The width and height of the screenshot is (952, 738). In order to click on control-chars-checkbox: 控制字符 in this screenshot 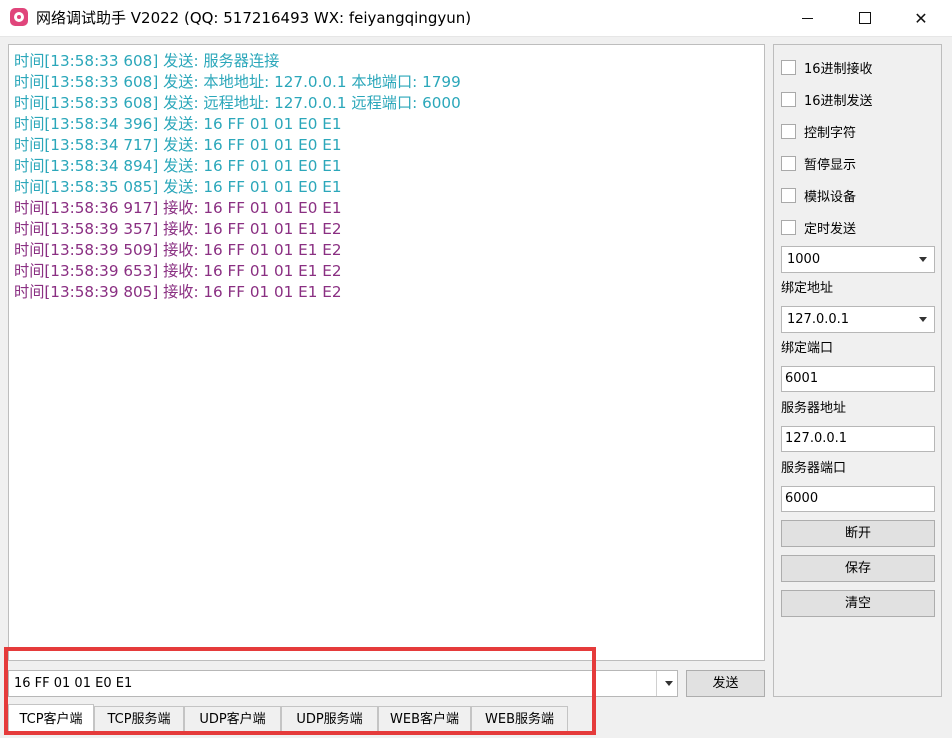, I will do `click(818, 131)`.